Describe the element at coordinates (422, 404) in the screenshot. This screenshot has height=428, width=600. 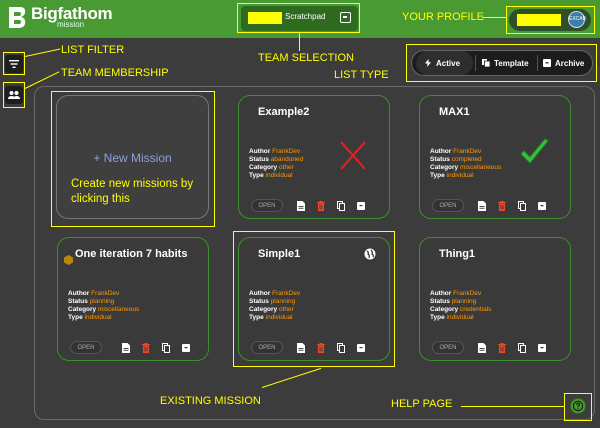
I see `annotation-help-page: HELP PAGE` at that location.